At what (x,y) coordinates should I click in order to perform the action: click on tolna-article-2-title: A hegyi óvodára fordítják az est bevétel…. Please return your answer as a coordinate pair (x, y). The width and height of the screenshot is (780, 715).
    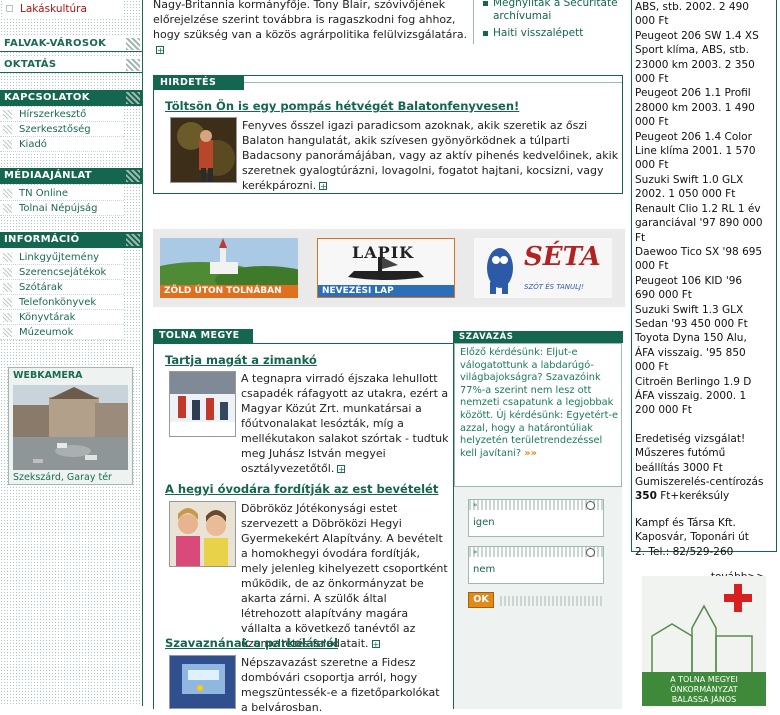
    Looking at the image, I should click on (301, 489).